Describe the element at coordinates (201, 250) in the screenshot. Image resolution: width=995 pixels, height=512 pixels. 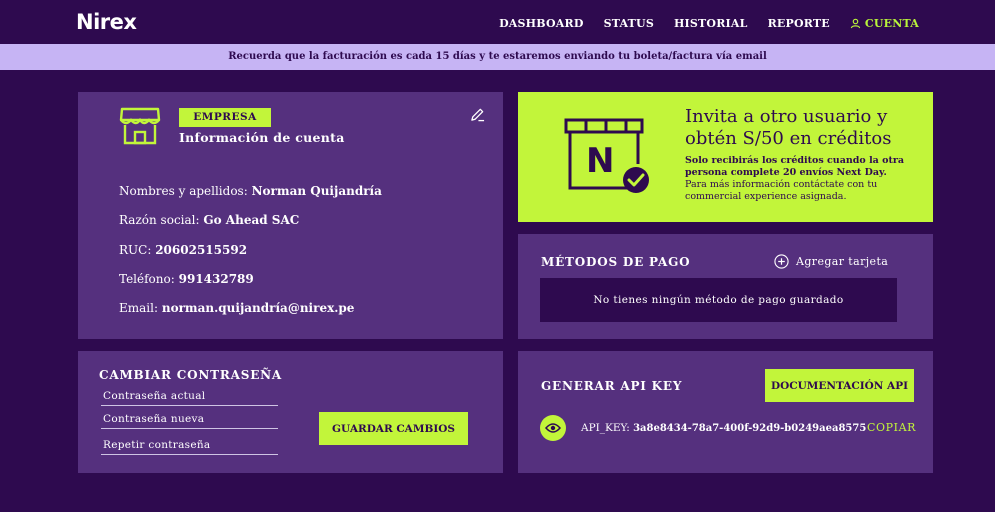
I see `info-value: 20602515592` at that location.